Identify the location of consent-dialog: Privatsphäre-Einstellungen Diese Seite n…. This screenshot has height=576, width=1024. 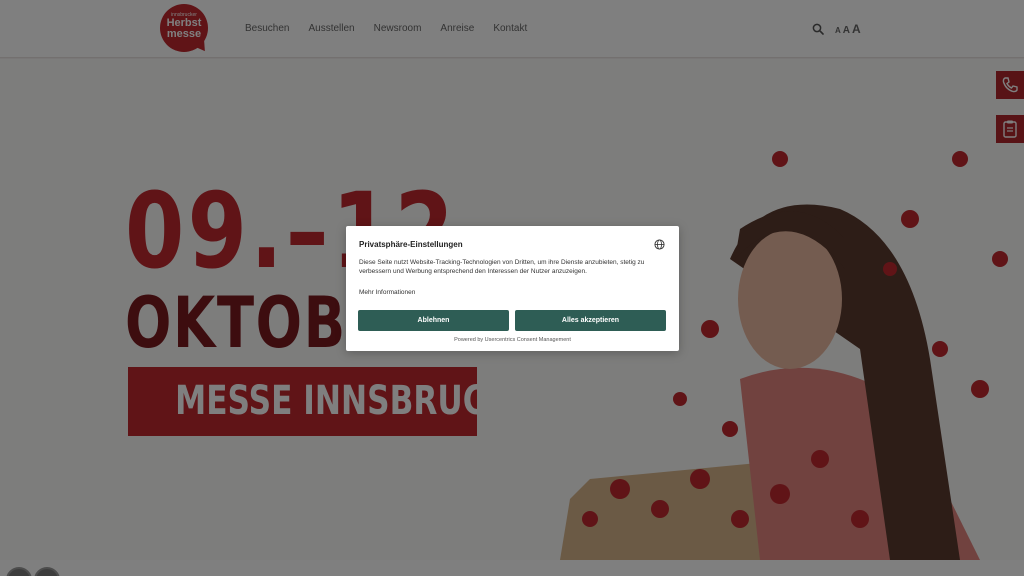
(512, 288).